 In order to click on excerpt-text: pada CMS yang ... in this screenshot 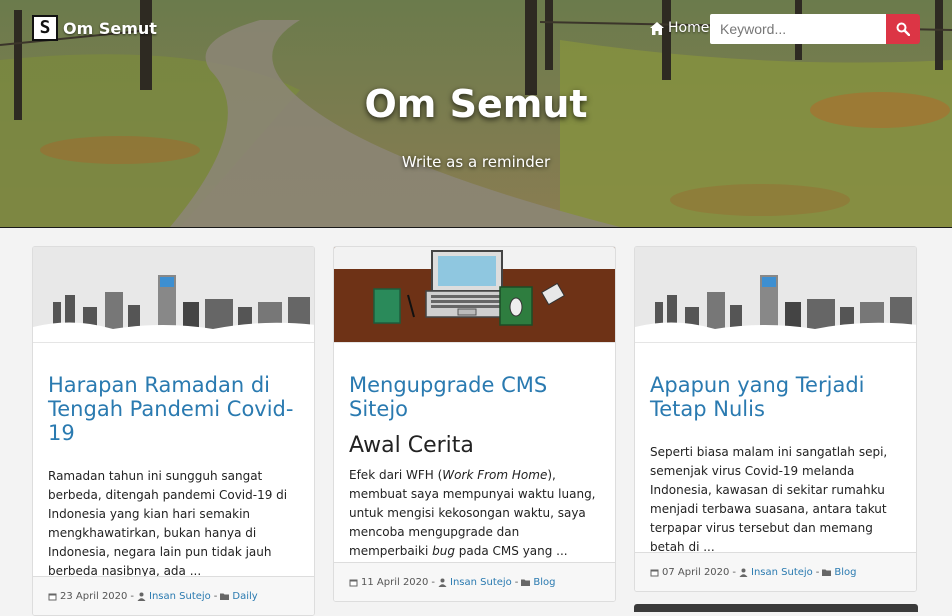, I will do `click(511, 551)`.